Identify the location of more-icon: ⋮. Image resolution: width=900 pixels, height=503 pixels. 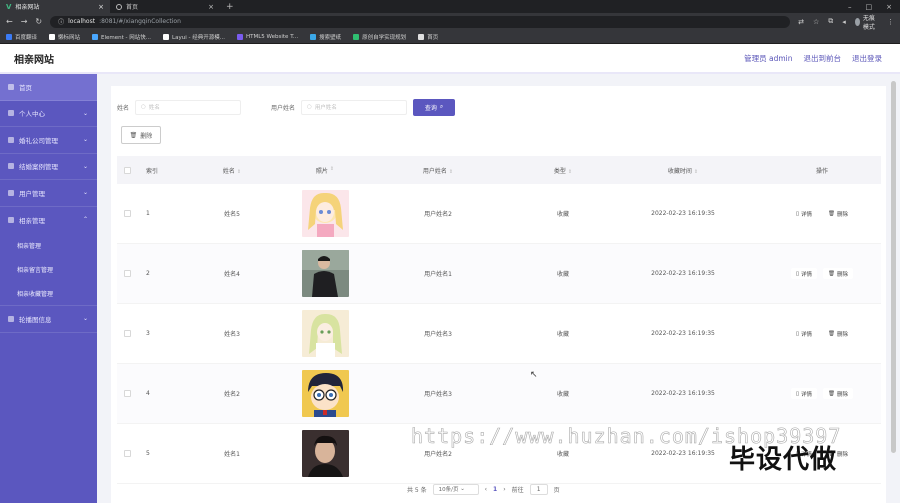
(890, 22).